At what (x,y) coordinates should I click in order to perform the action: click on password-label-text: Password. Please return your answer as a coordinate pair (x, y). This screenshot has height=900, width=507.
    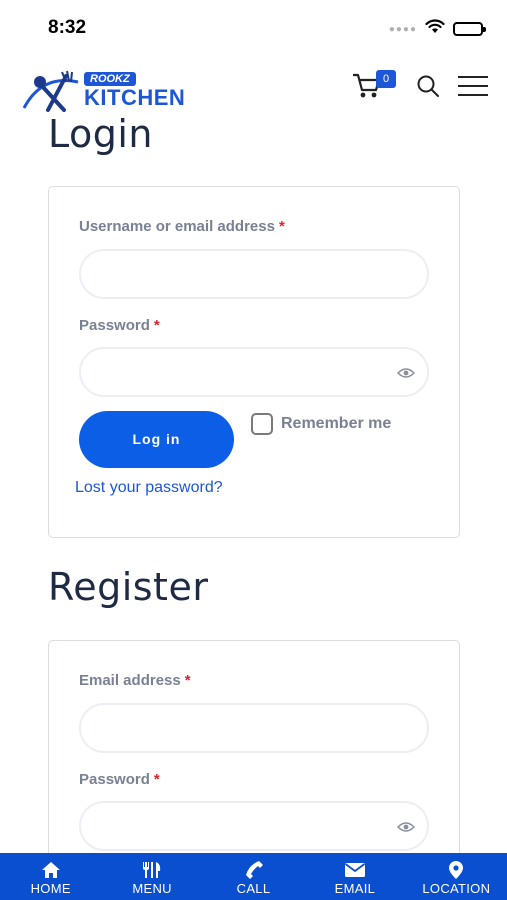
    Looking at the image, I should click on (114, 325).